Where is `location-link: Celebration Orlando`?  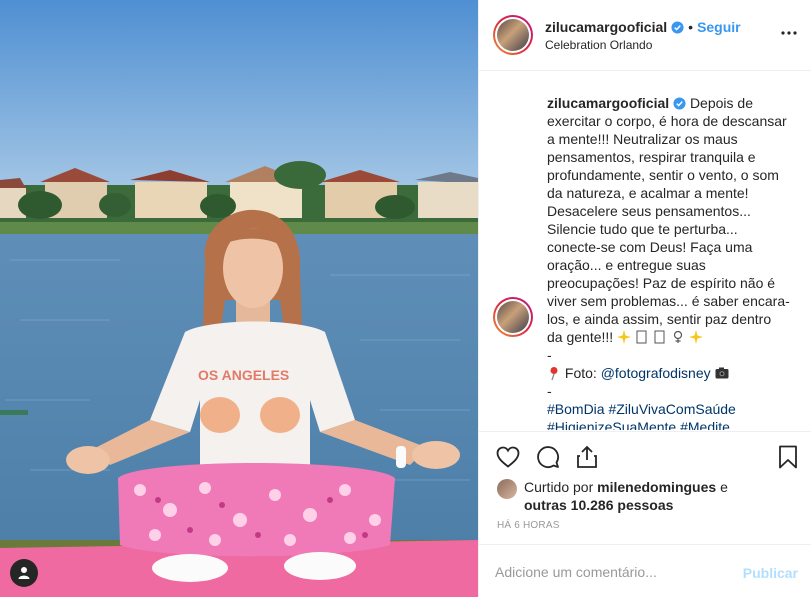
location-link: Celebration Orlando is located at coordinates (598, 45).